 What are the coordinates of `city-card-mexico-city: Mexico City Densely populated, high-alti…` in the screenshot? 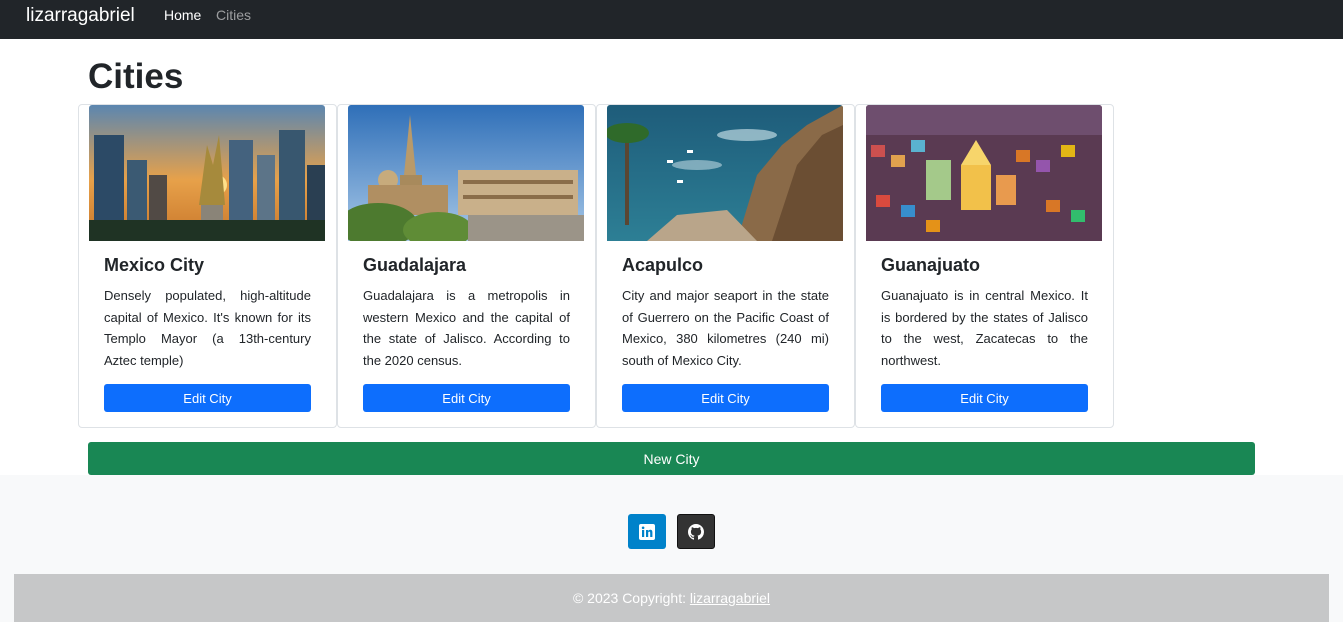 It's located at (207, 266).